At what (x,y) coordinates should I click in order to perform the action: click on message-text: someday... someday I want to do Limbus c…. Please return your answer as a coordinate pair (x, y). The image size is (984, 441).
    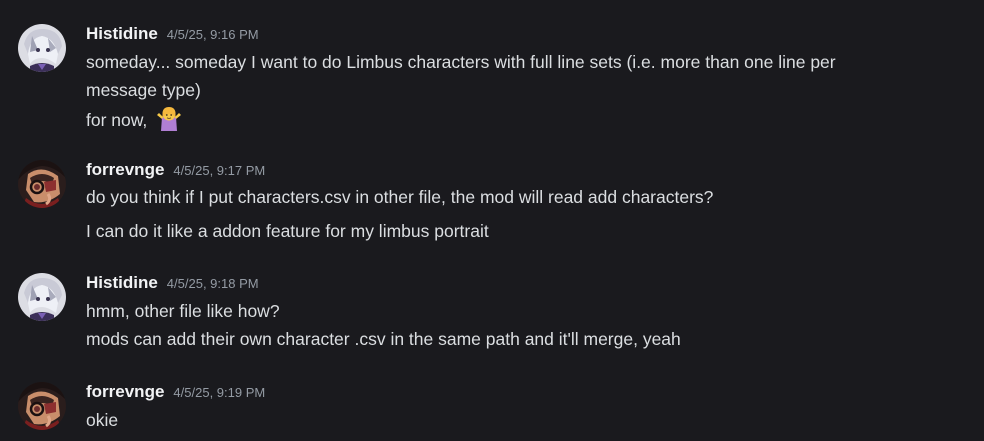
    Looking at the image, I should click on (461, 62).